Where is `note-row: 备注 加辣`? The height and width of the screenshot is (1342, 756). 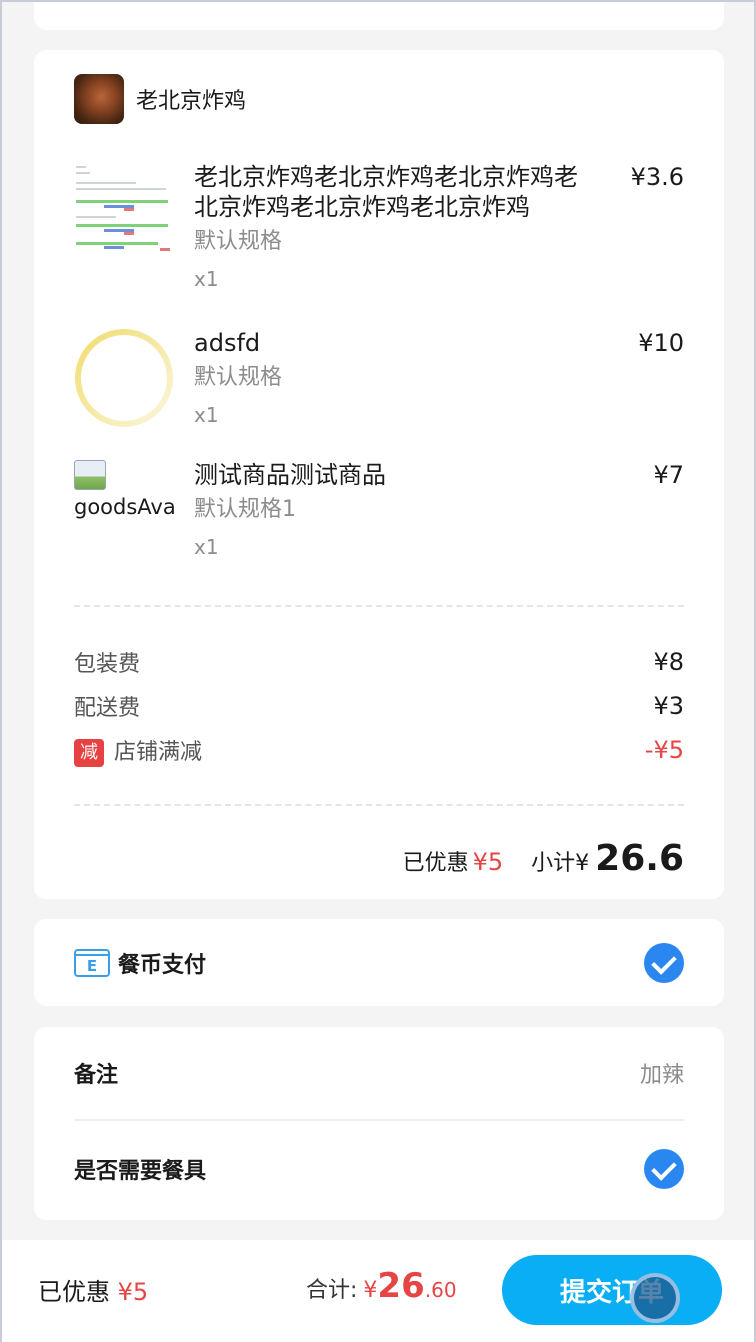 note-row: 备注 加辣 is located at coordinates (379, 1073).